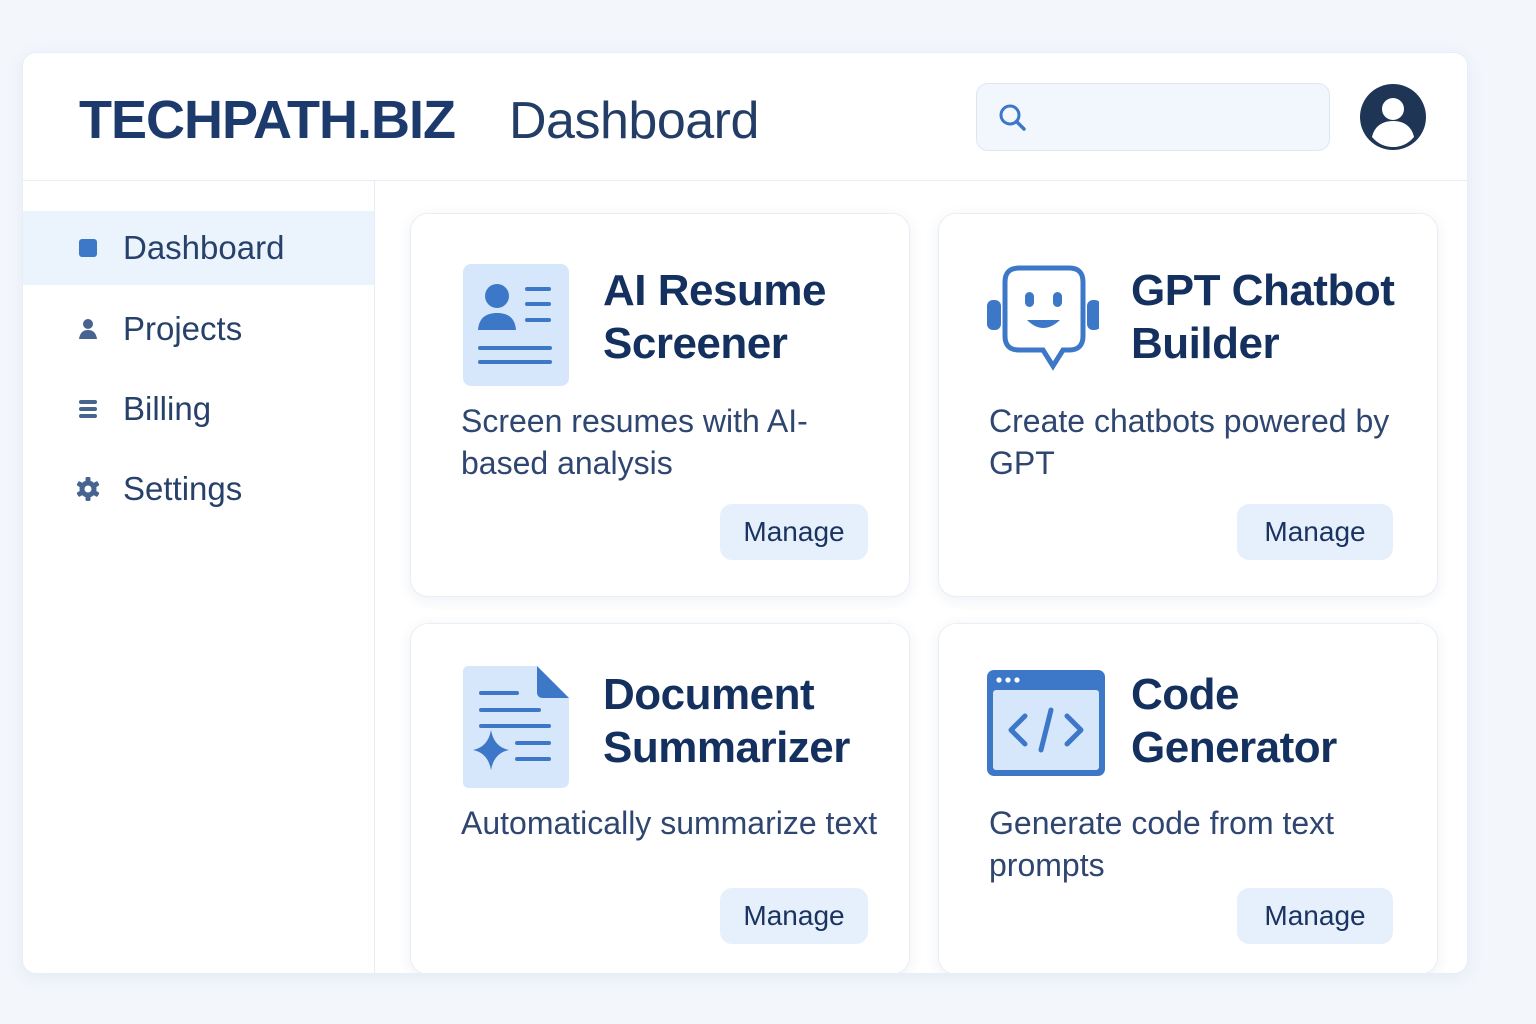  Describe the element at coordinates (634, 442) in the screenshot. I see `card-description: Screen resumes with AI-based analysis` at that location.